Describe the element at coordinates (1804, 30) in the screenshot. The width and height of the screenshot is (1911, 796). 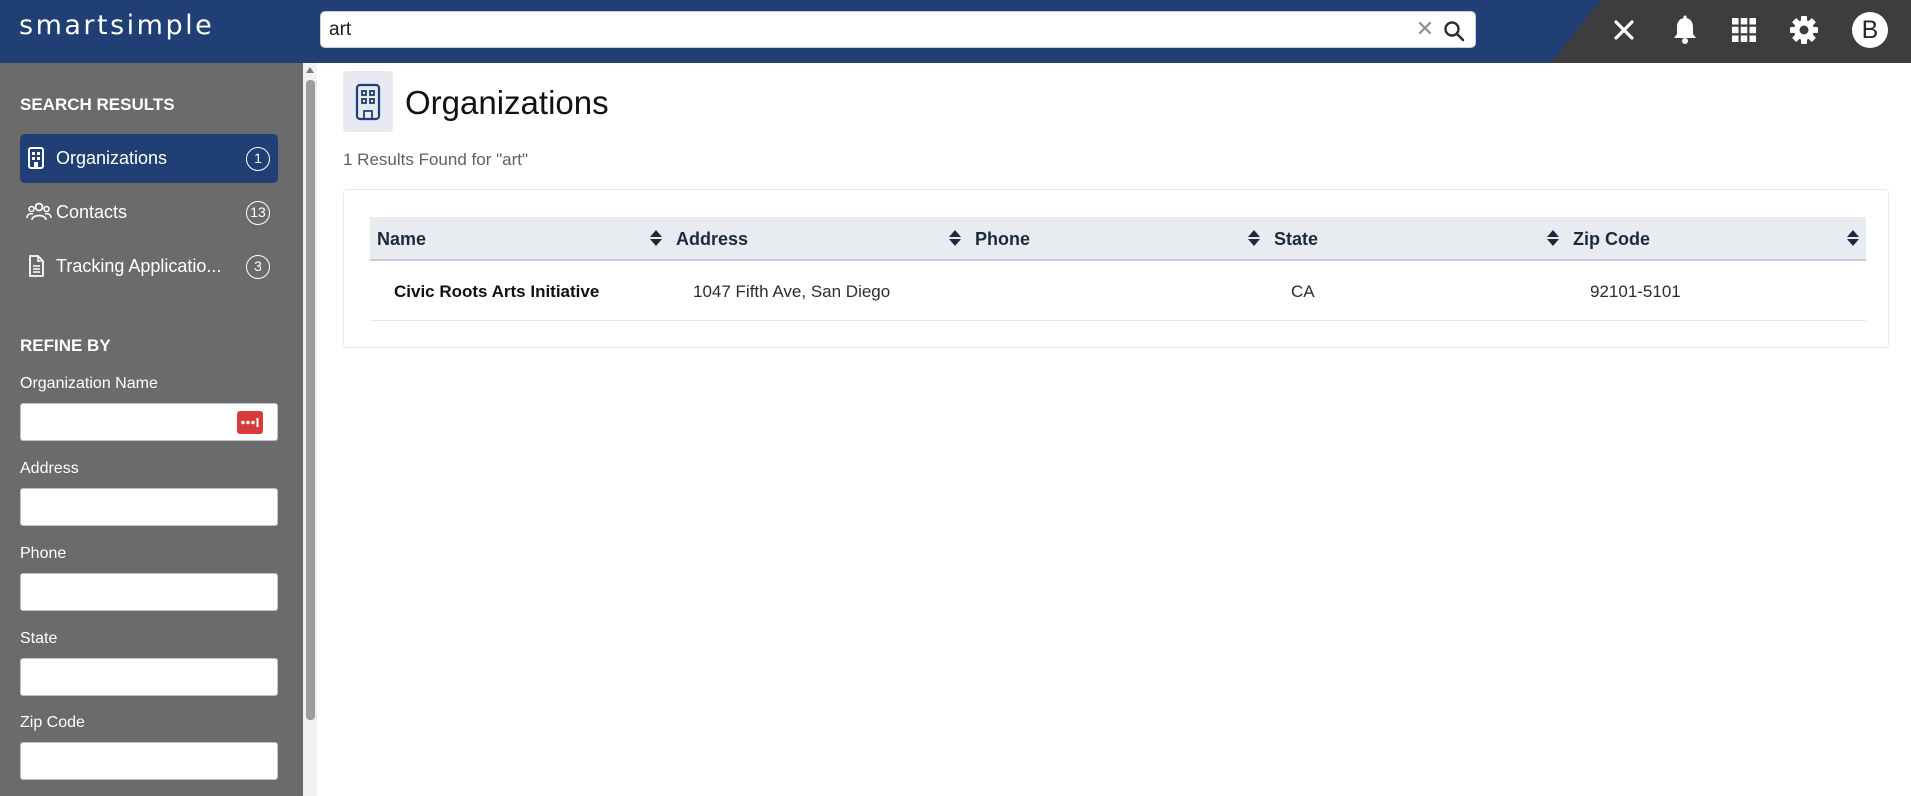
I see `gear-icon` at that location.